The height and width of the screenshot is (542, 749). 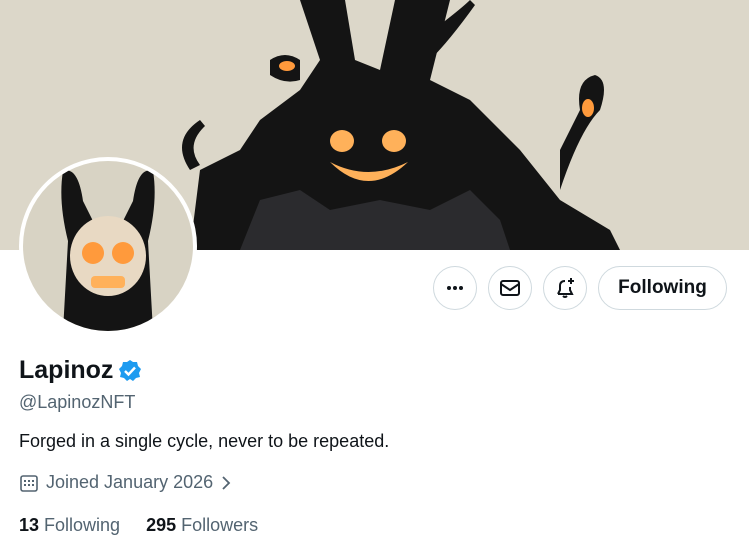 I want to click on followers-link: 295 Followers, so click(x=202, y=525).